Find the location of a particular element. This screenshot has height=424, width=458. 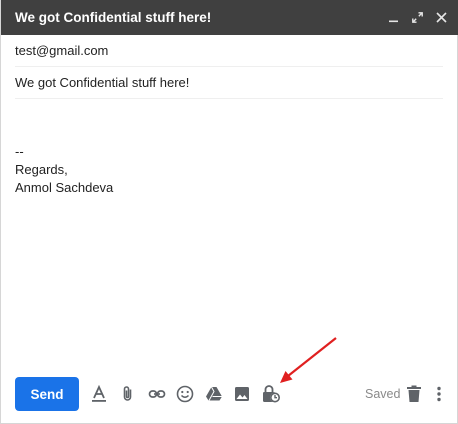

signature-closing: Regards, is located at coordinates (41, 169).